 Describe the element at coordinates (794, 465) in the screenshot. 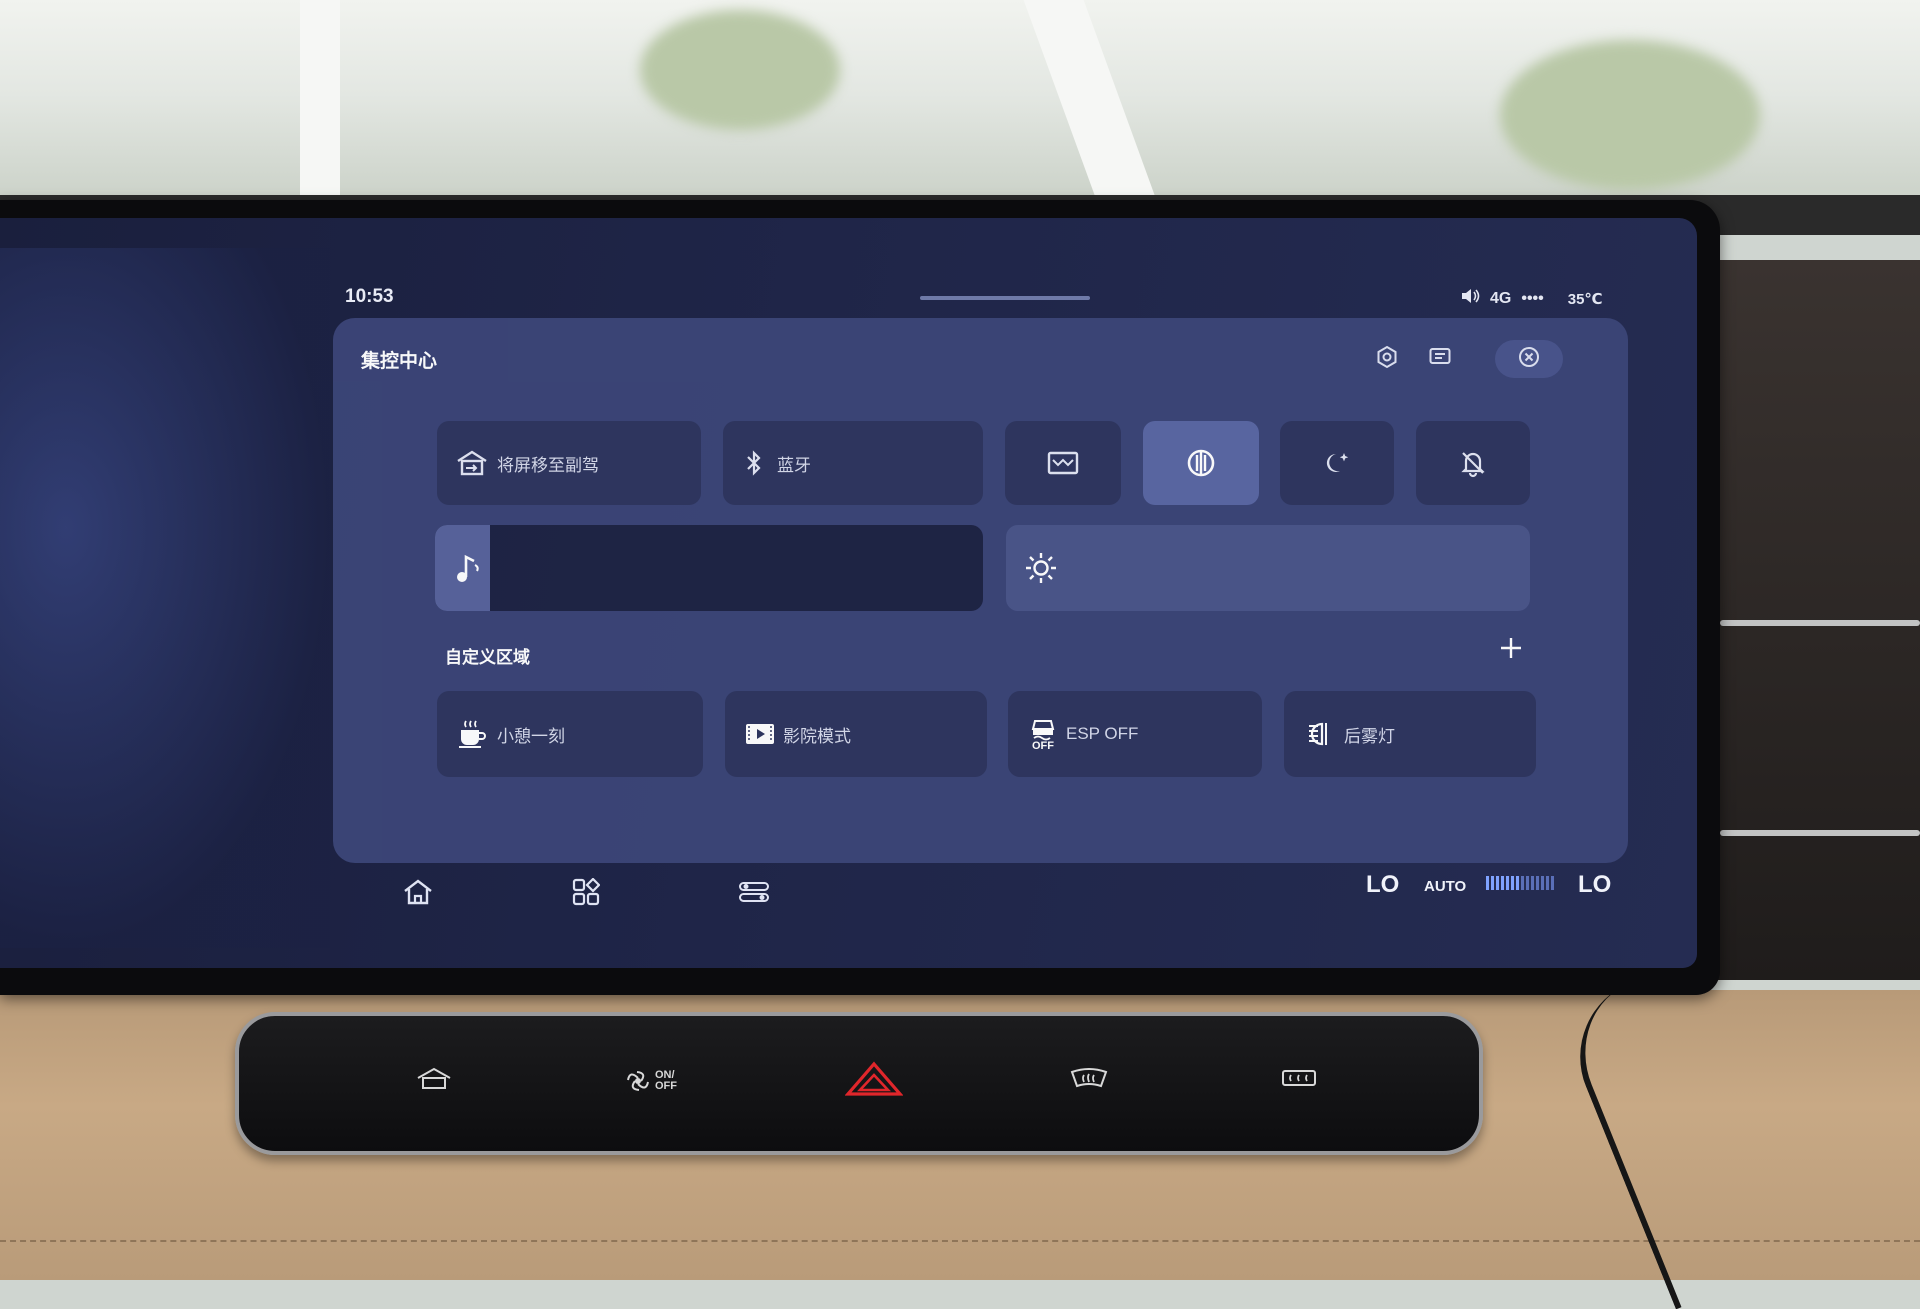

I see `tile-label: 蓝牙` at that location.